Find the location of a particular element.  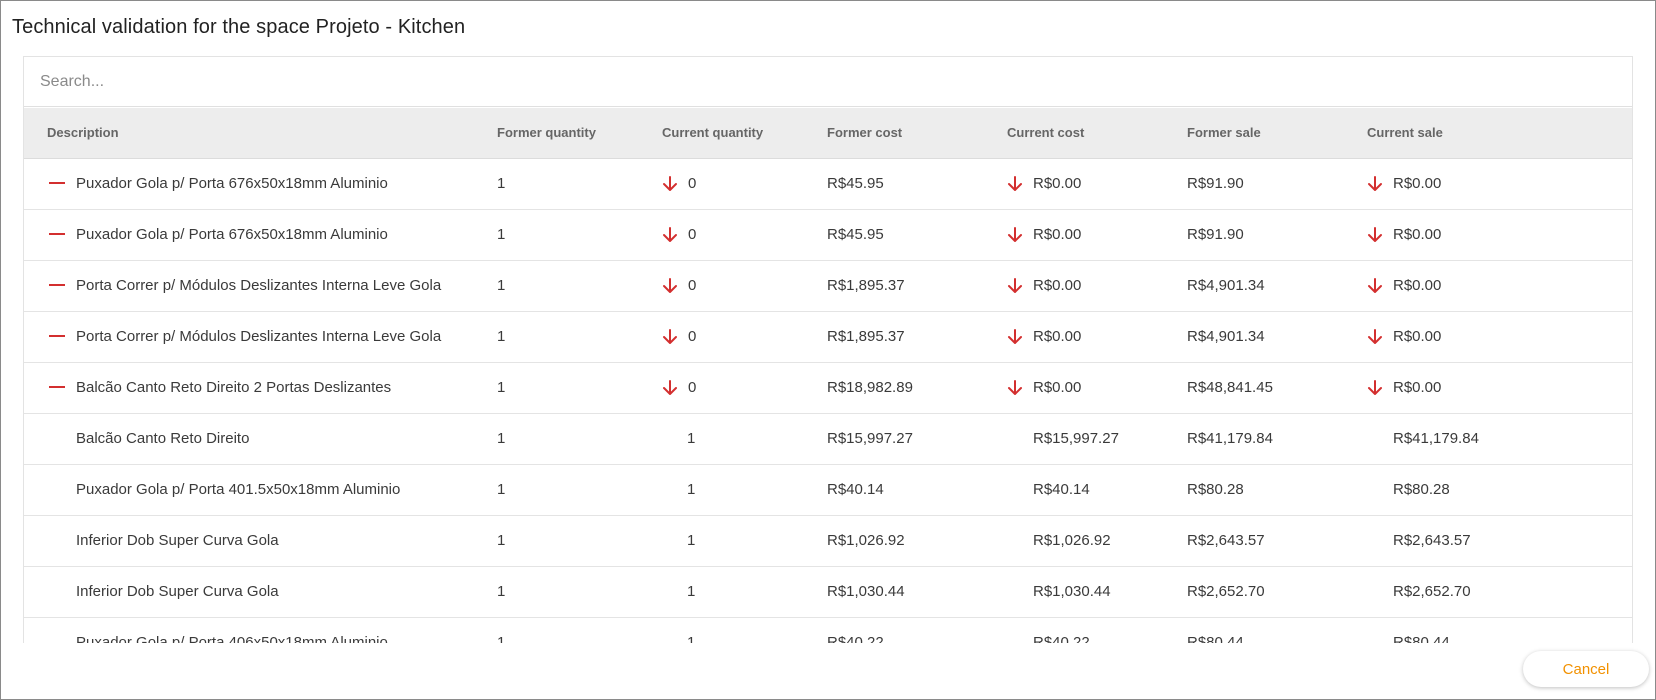

former-cost-value: R$40.14 is located at coordinates (855, 489).